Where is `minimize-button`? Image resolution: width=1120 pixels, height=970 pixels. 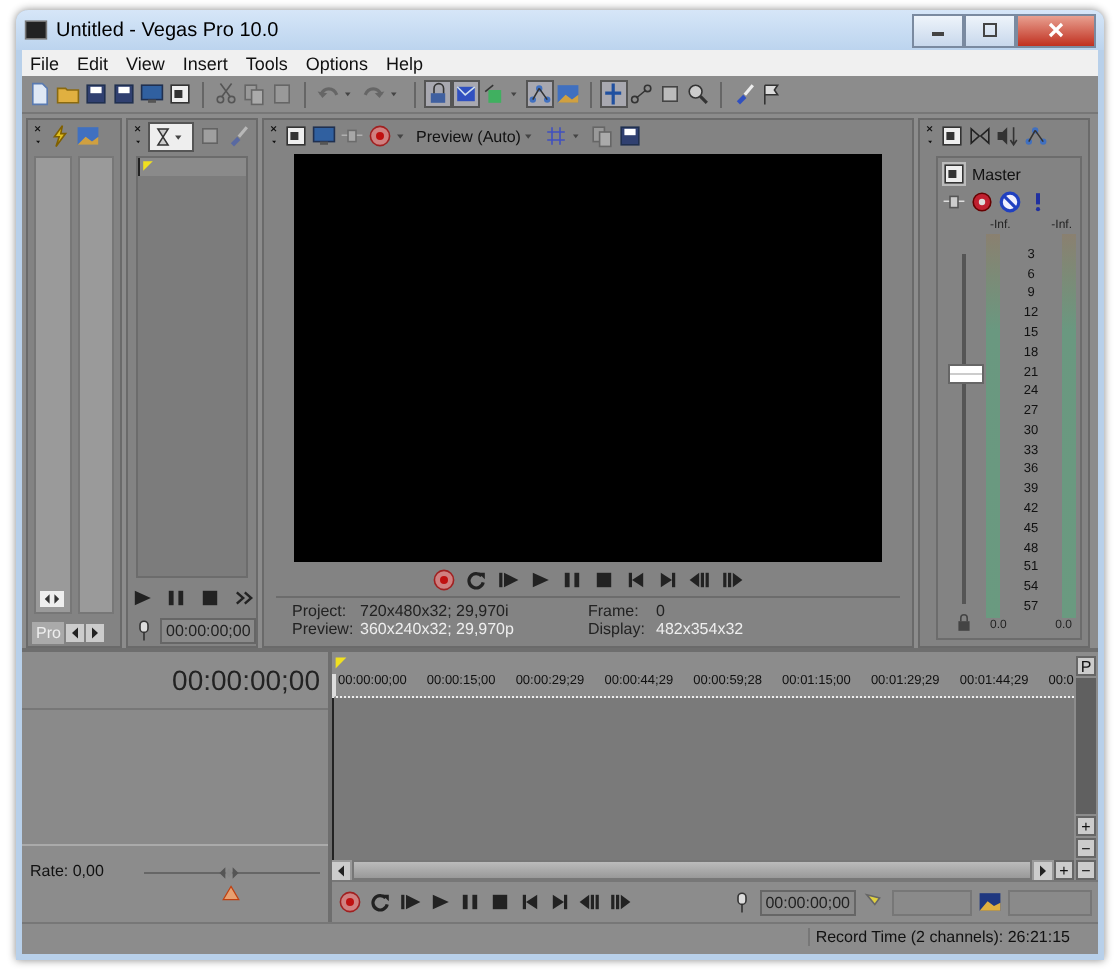 minimize-button is located at coordinates (938, 30).